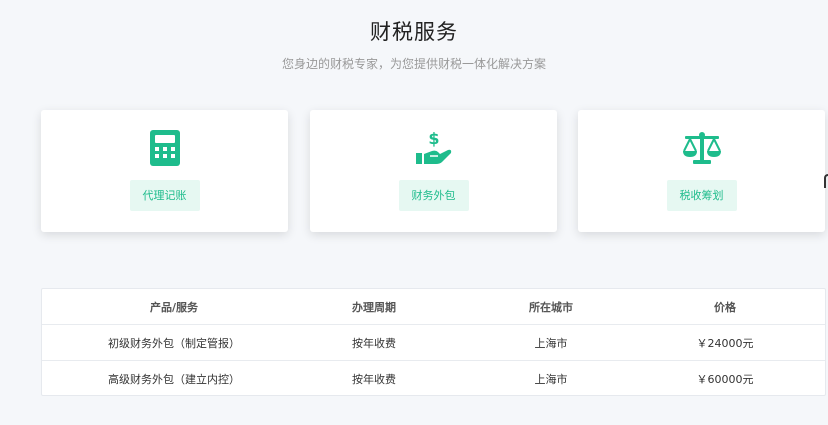 This screenshot has width=828, height=425. Describe the element at coordinates (374, 307) in the screenshot. I see `column-header: 办理周期` at that location.